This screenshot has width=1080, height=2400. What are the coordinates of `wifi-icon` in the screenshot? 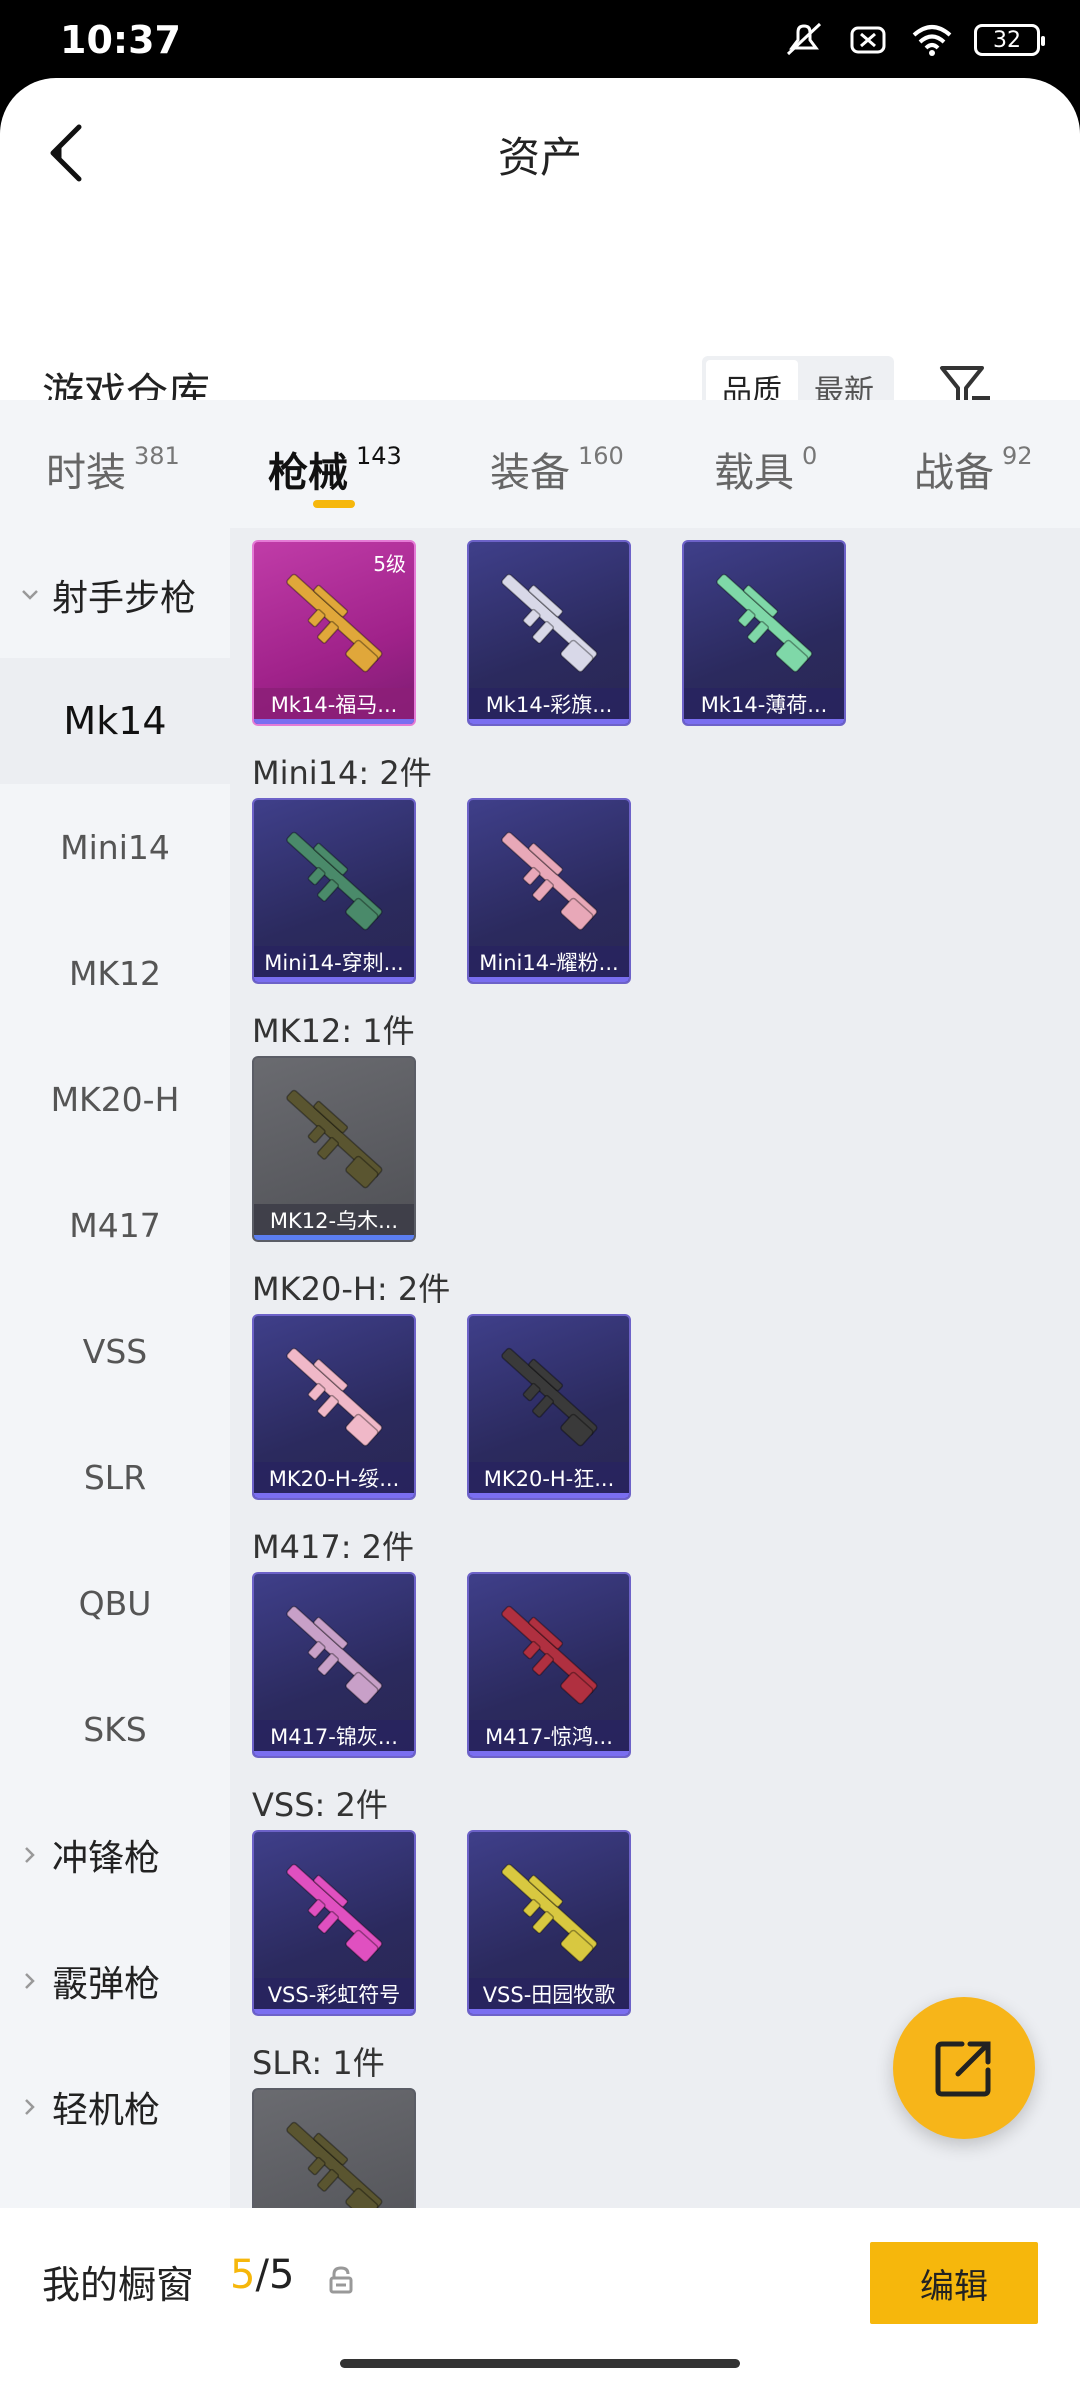 It's located at (932, 40).